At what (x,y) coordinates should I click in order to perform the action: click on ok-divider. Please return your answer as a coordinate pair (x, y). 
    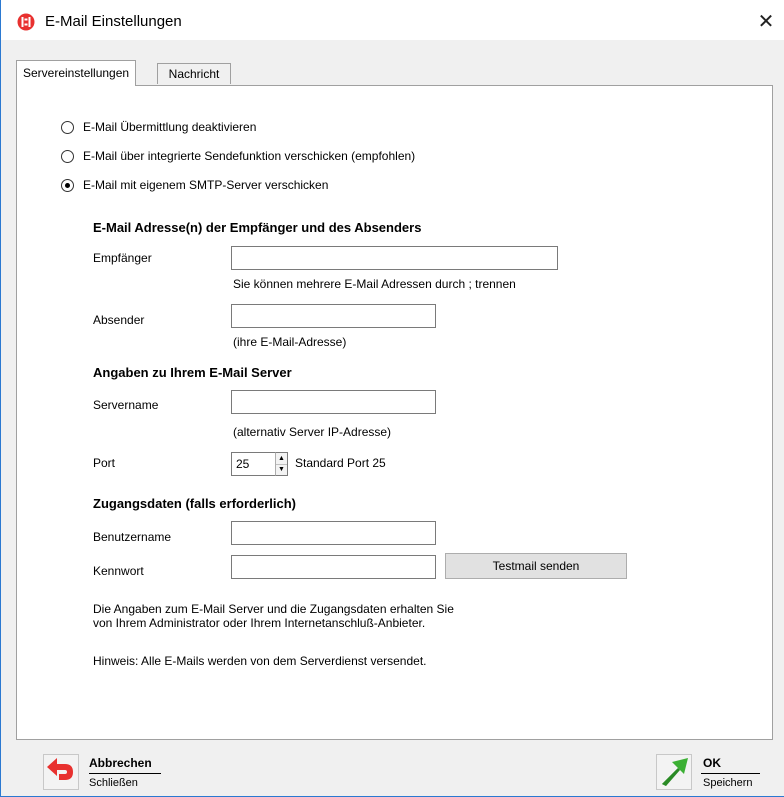
    Looking at the image, I should click on (730, 773).